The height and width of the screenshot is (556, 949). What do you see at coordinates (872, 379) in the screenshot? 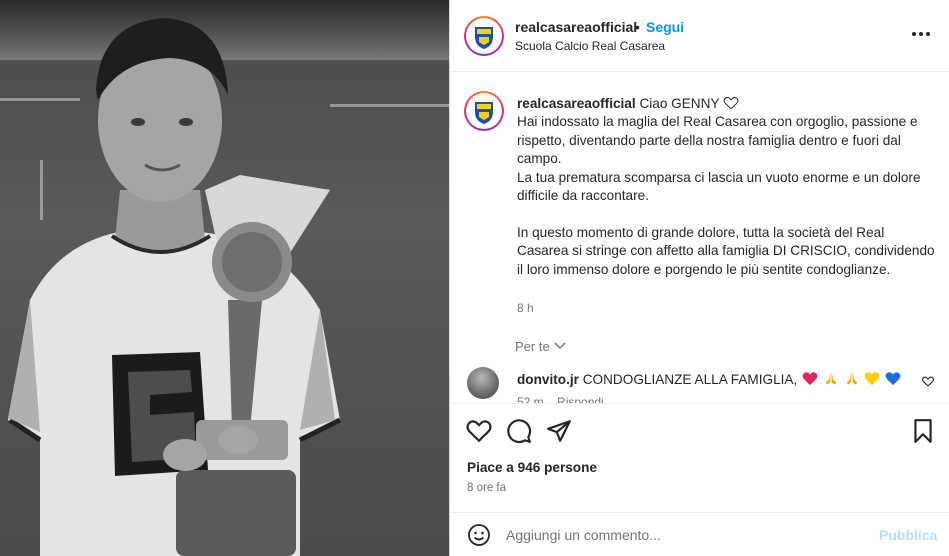
I see `yellow-heart-icon` at bounding box center [872, 379].